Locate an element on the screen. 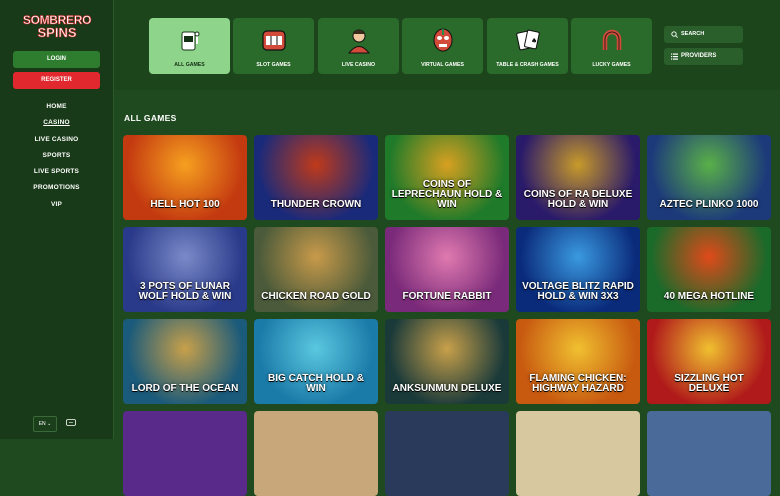 The height and width of the screenshot is (496, 780). list-icon is located at coordinates (674, 56).